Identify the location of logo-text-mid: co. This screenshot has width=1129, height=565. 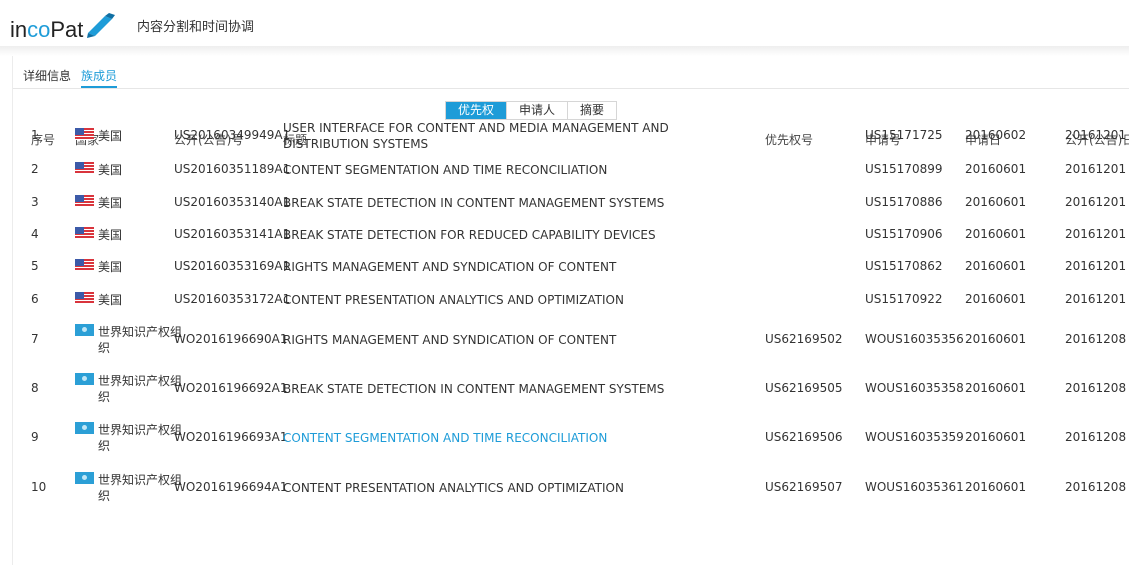
(39, 29).